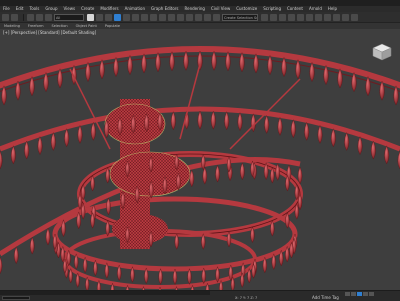 The image size is (400, 301). Describe the element at coordinates (347, 294) in the screenshot. I see `go-to-start-icon` at that location.